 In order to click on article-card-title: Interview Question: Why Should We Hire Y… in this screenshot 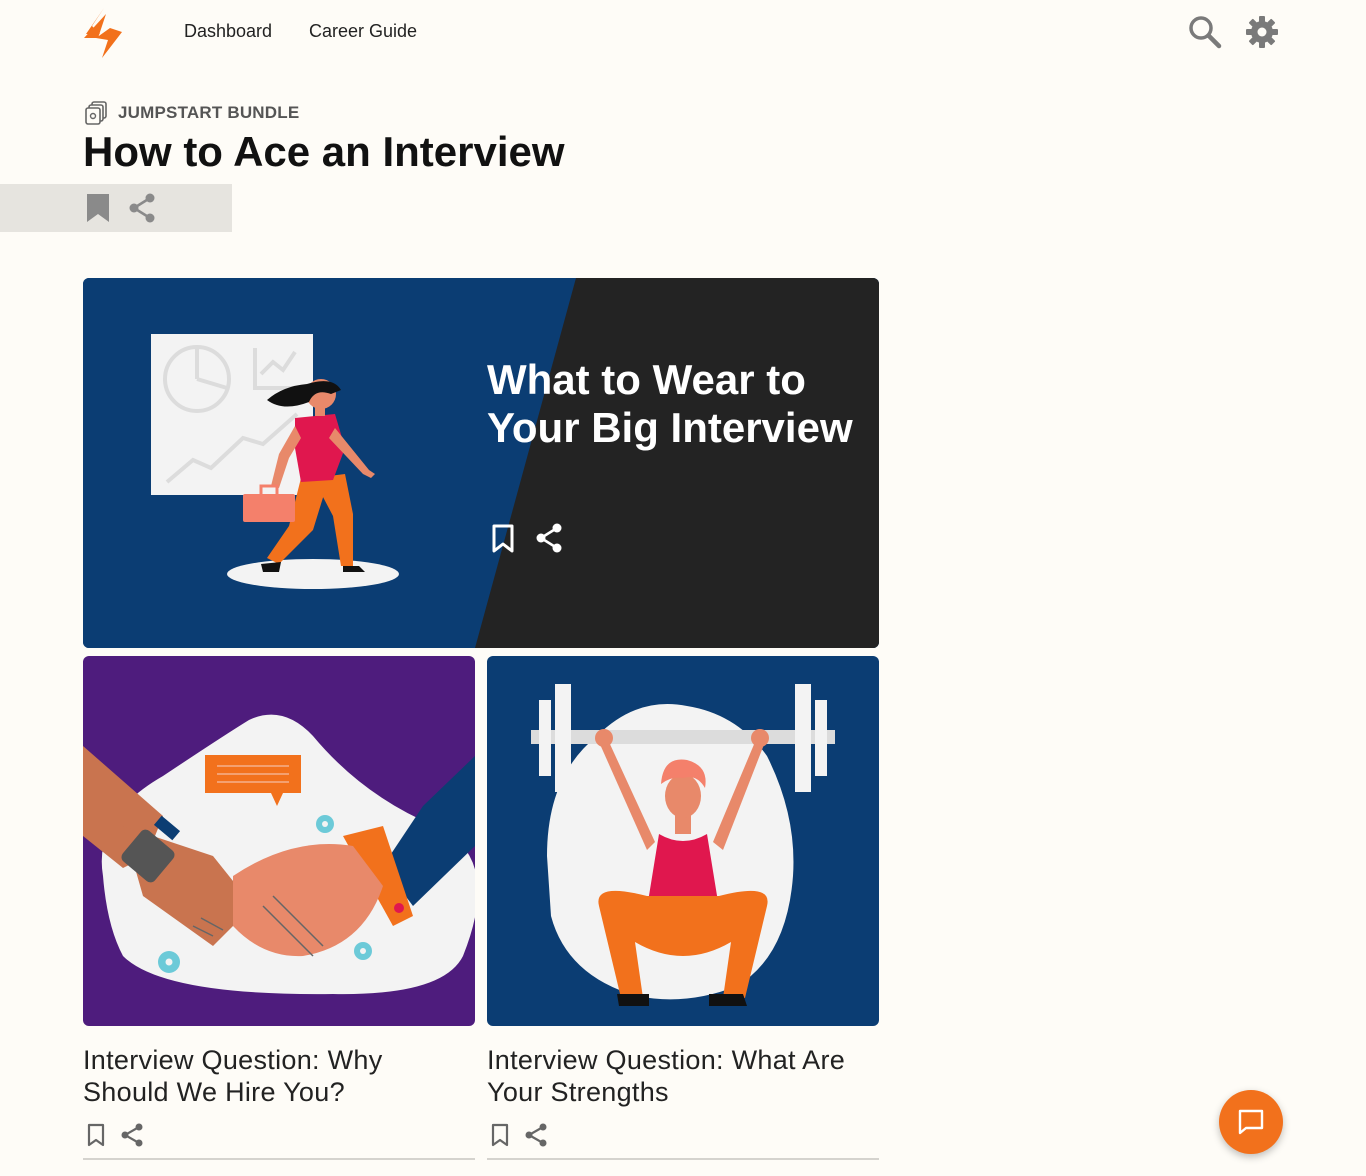, I will do `click(279, 1076)`.